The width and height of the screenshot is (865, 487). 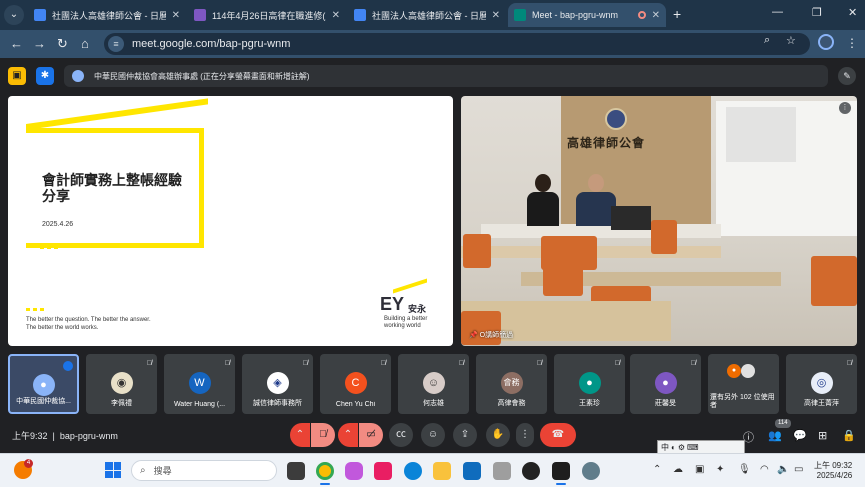 I want to click on copilot-icon, so click(x=354, y=471).